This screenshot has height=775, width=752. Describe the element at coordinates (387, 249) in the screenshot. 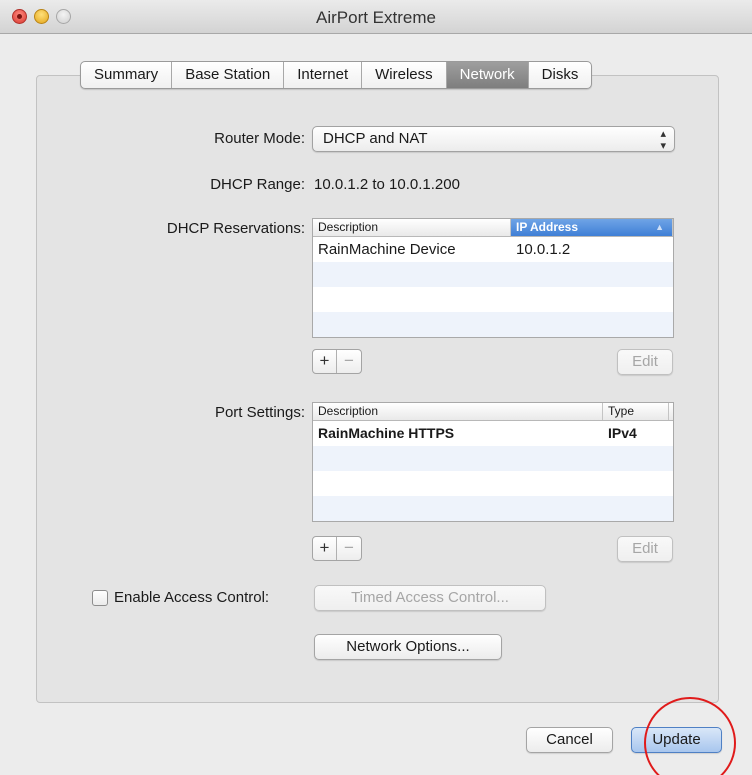

I see `reservation-description: RainMachine Device` at that location.